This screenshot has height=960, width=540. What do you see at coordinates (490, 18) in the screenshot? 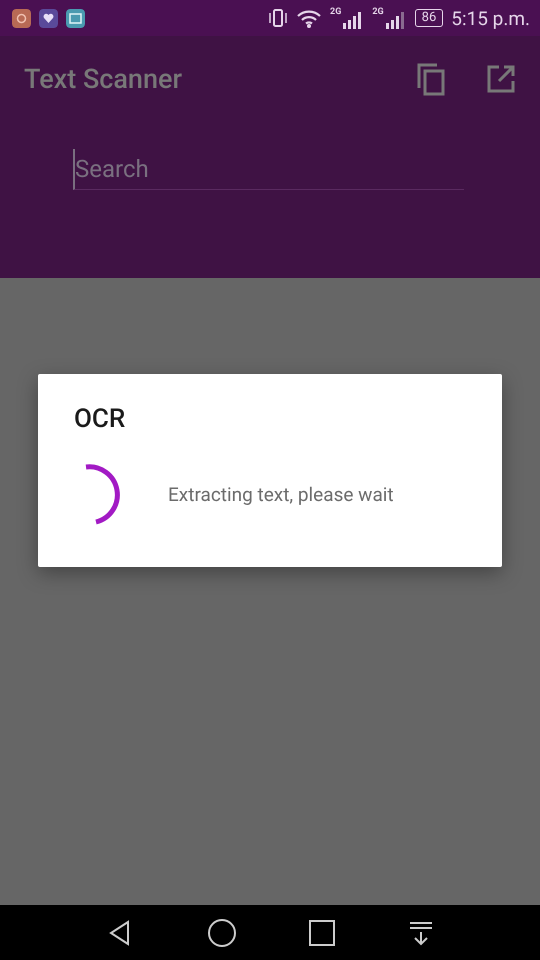
I see `clock-time: 5:15 p.m.` at bounding box center [490, 18].